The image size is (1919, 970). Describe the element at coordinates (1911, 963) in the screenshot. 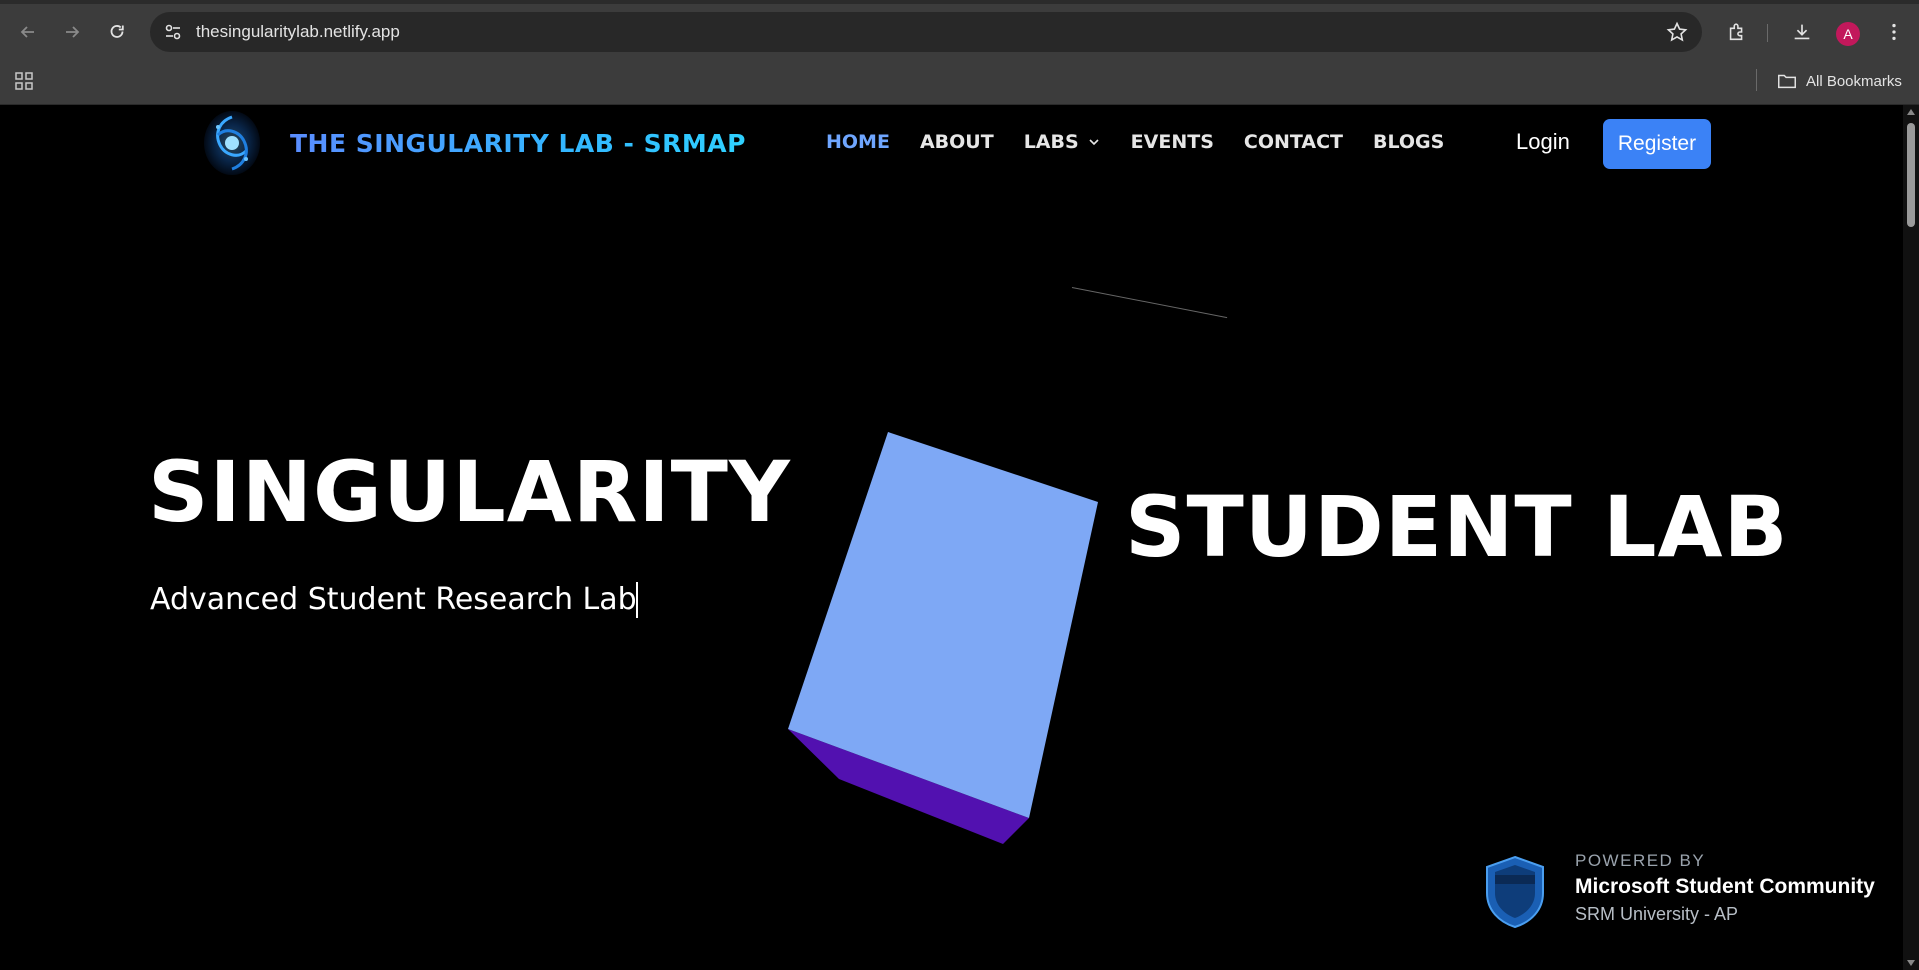

I see `scroll-down-icon` at that location.